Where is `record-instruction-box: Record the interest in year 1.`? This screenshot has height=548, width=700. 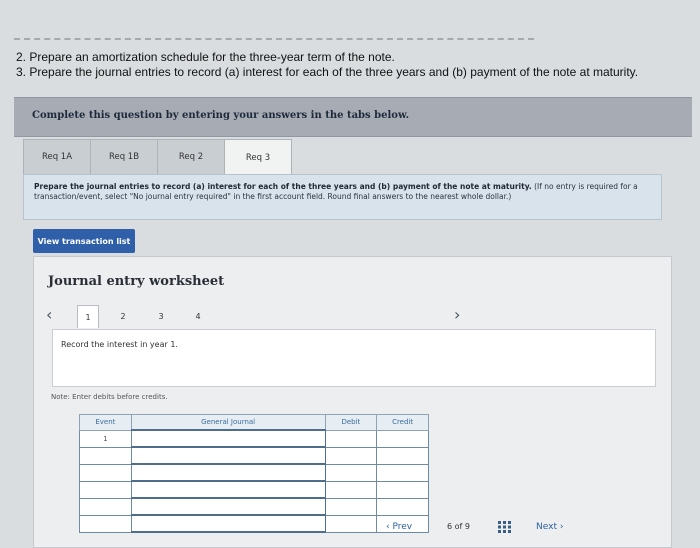 record-instruction-box: Record the interest in year 1. is located at coordinates (354, 358).